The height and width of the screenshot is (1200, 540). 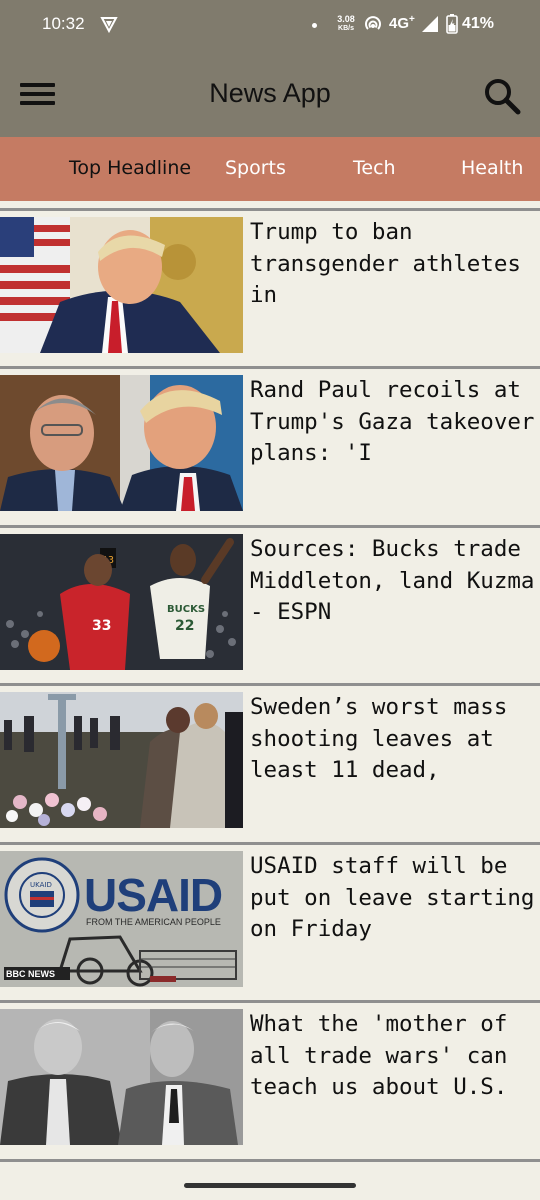 What do you see at coordinates (346, 19) in the screenshot?
I see `network-speed-value: 3.08` at bounding box center [346, 19].